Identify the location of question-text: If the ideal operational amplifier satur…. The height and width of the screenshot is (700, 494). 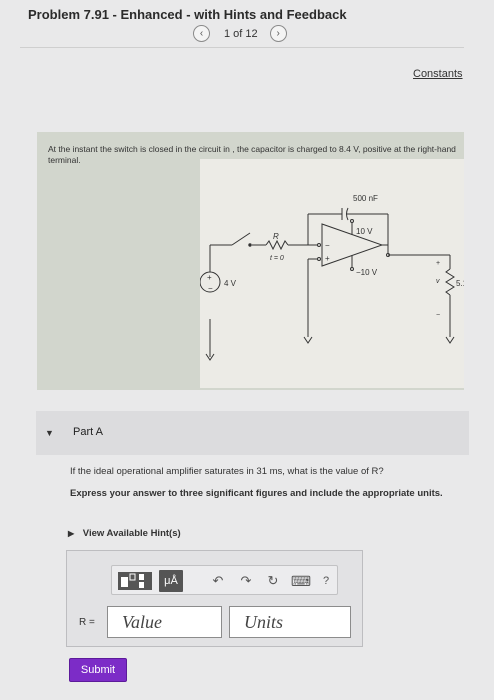
(227, 471).